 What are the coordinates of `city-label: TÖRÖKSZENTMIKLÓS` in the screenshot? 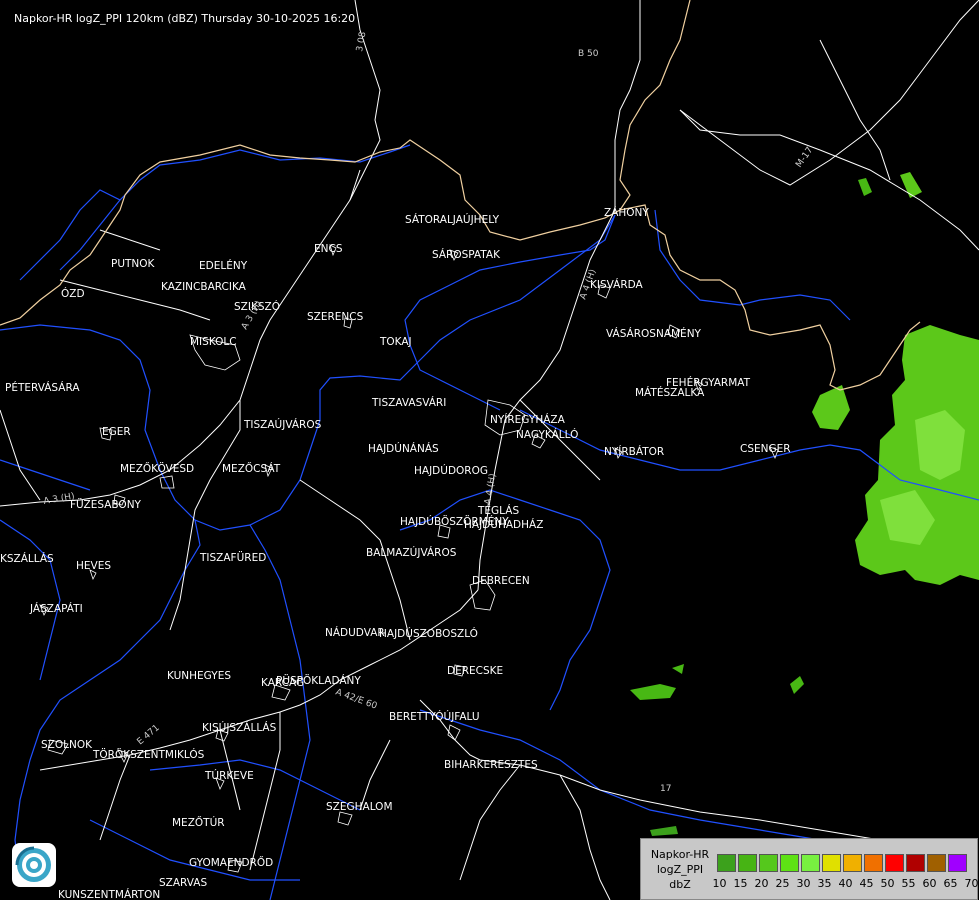 It's located at (148, 754).